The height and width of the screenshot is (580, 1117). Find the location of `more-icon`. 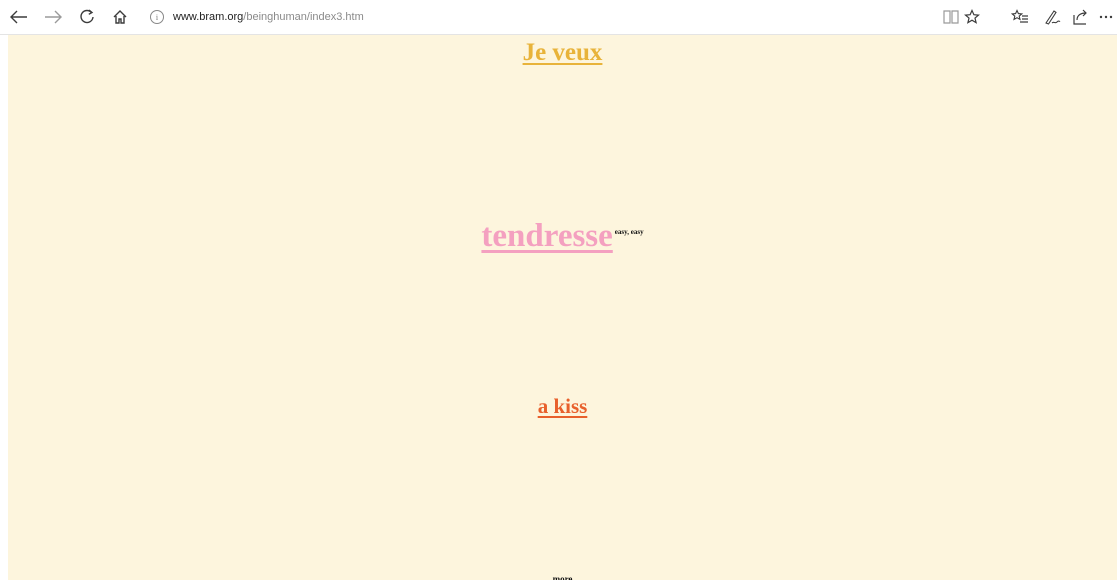

more-icon is located at coordinates (1106, 17).